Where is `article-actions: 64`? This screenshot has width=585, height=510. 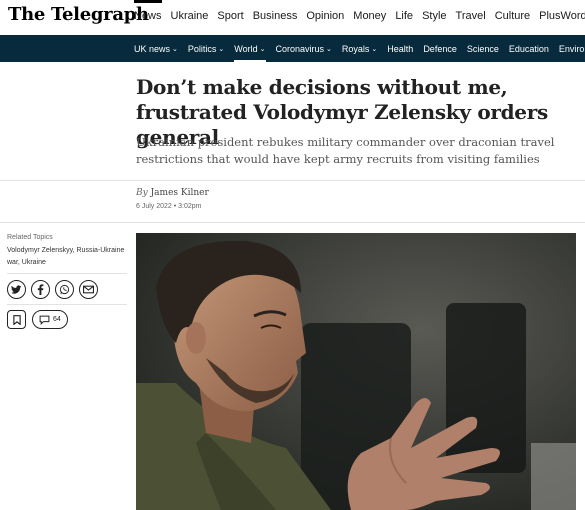
article-actions: 64 is located at coordinates (37, 319).